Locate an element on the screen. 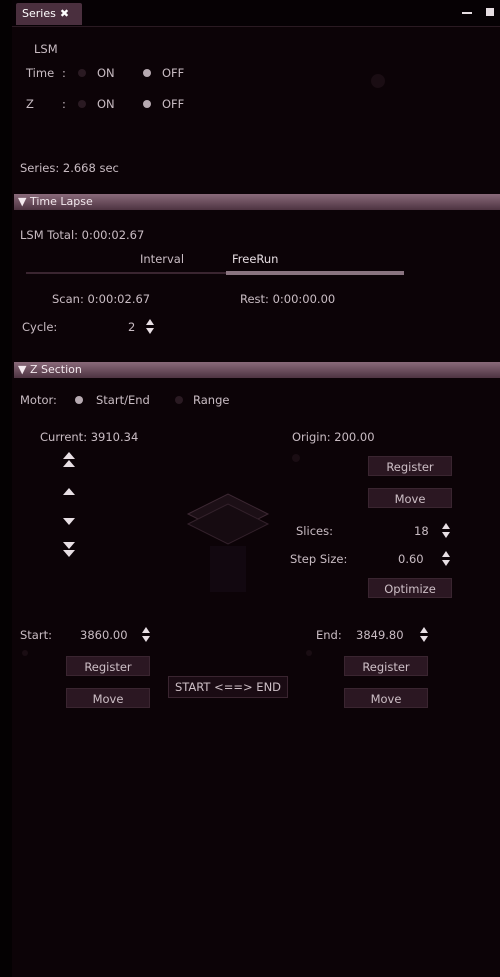 Image resolution: width=500 pixels, height=977 pixels. time-label: Time is located at coordinates (40, 73).